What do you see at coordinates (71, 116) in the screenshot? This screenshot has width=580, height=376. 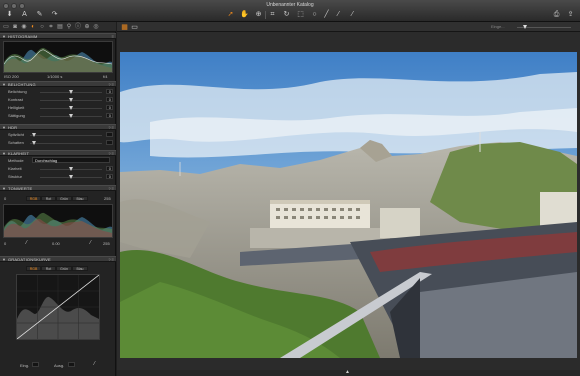 I see `saturation-slider` at bounding box center [71, 116].